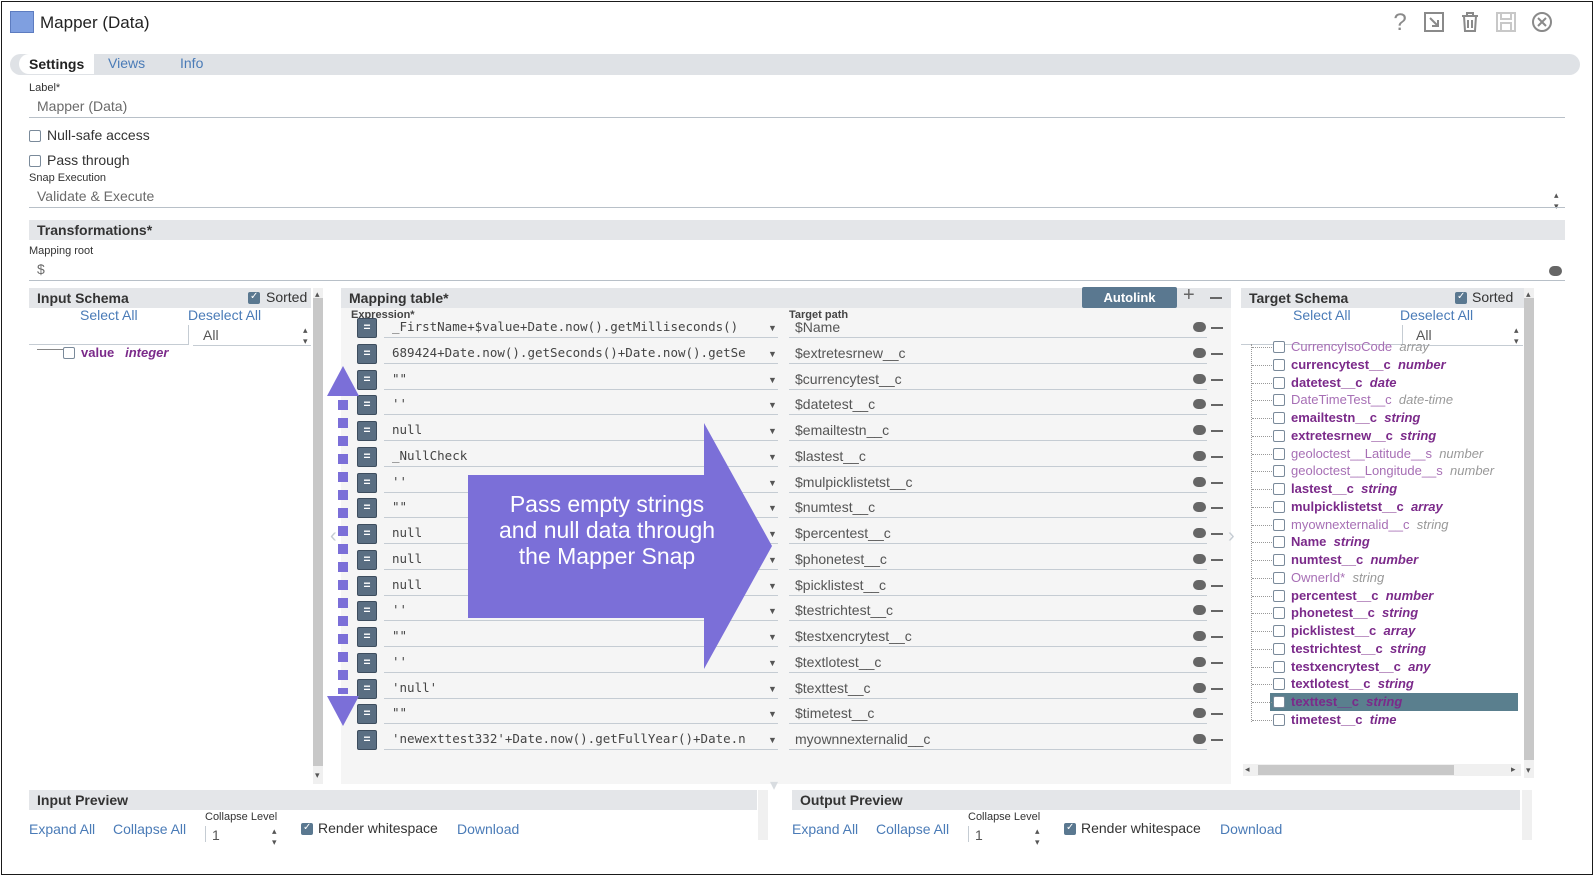 The width and height of the screenshot is (1594, 876). I want to click on target-scrollbar-thumb, so click(1529, 529).